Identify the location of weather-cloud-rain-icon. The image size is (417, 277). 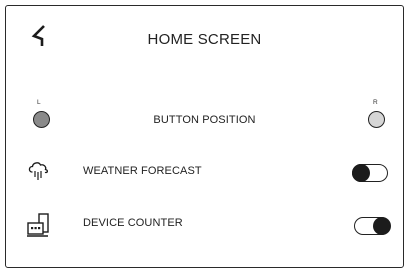
(39, 173).